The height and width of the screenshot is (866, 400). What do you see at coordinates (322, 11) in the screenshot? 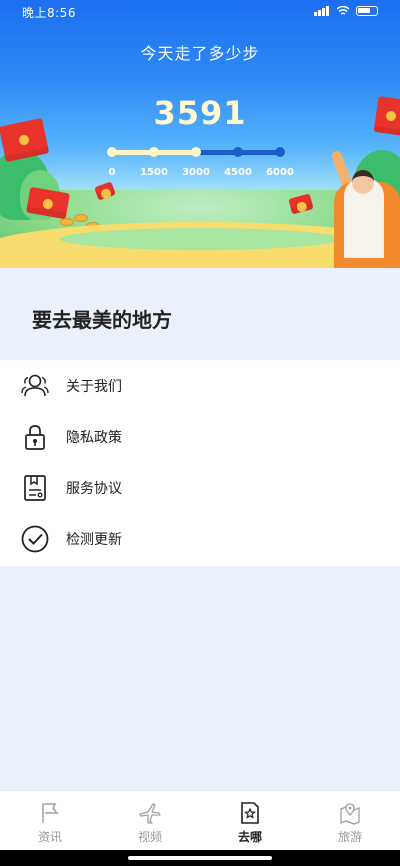
I see `signal-icon` at bounding box center [322, 11].